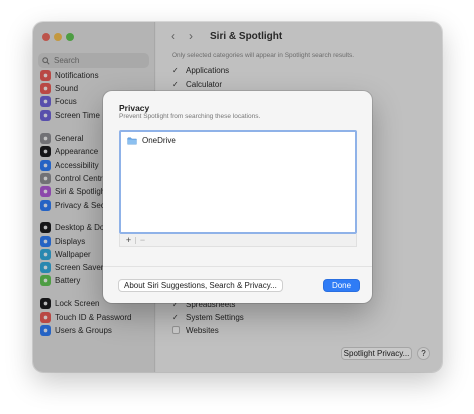 The height and width of the screenshot is (414, 474). Describe the element at coordinates (237, 266) in the screenshot. I see `dialog-divider` at that location.